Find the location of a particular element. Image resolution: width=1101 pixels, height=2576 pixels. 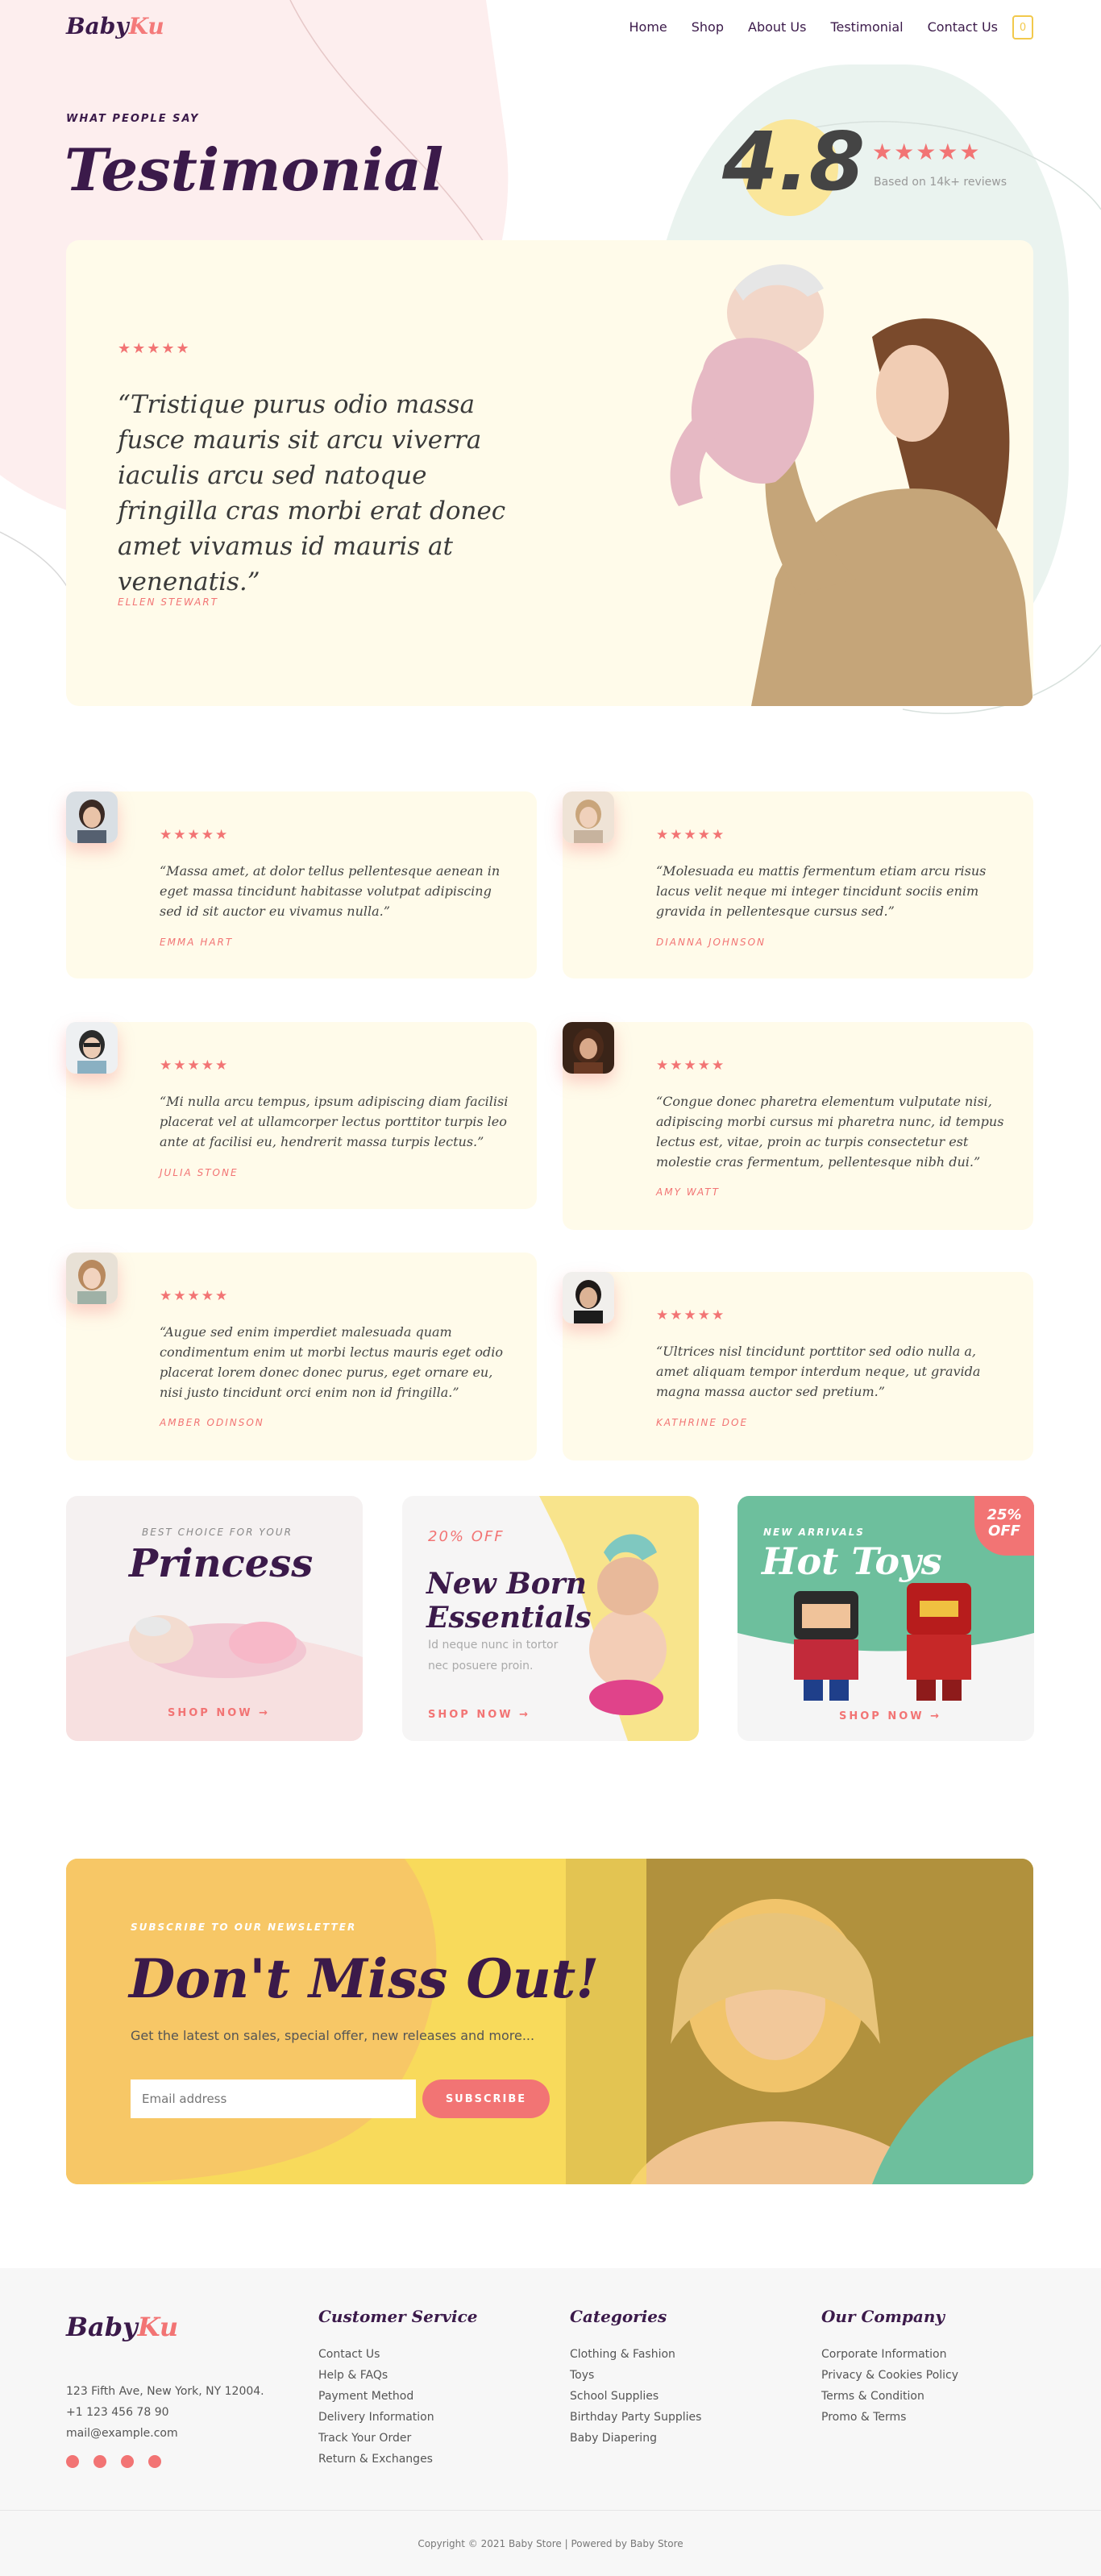

mother-baby-photo is located at coordinates (851, 485).